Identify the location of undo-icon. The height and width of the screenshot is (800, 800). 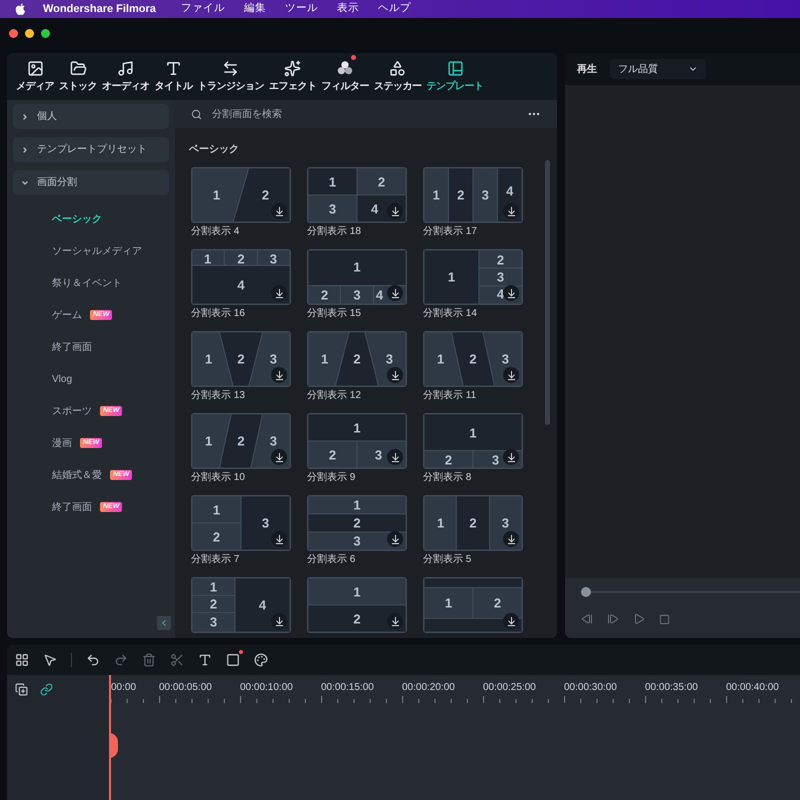
(93, 660).